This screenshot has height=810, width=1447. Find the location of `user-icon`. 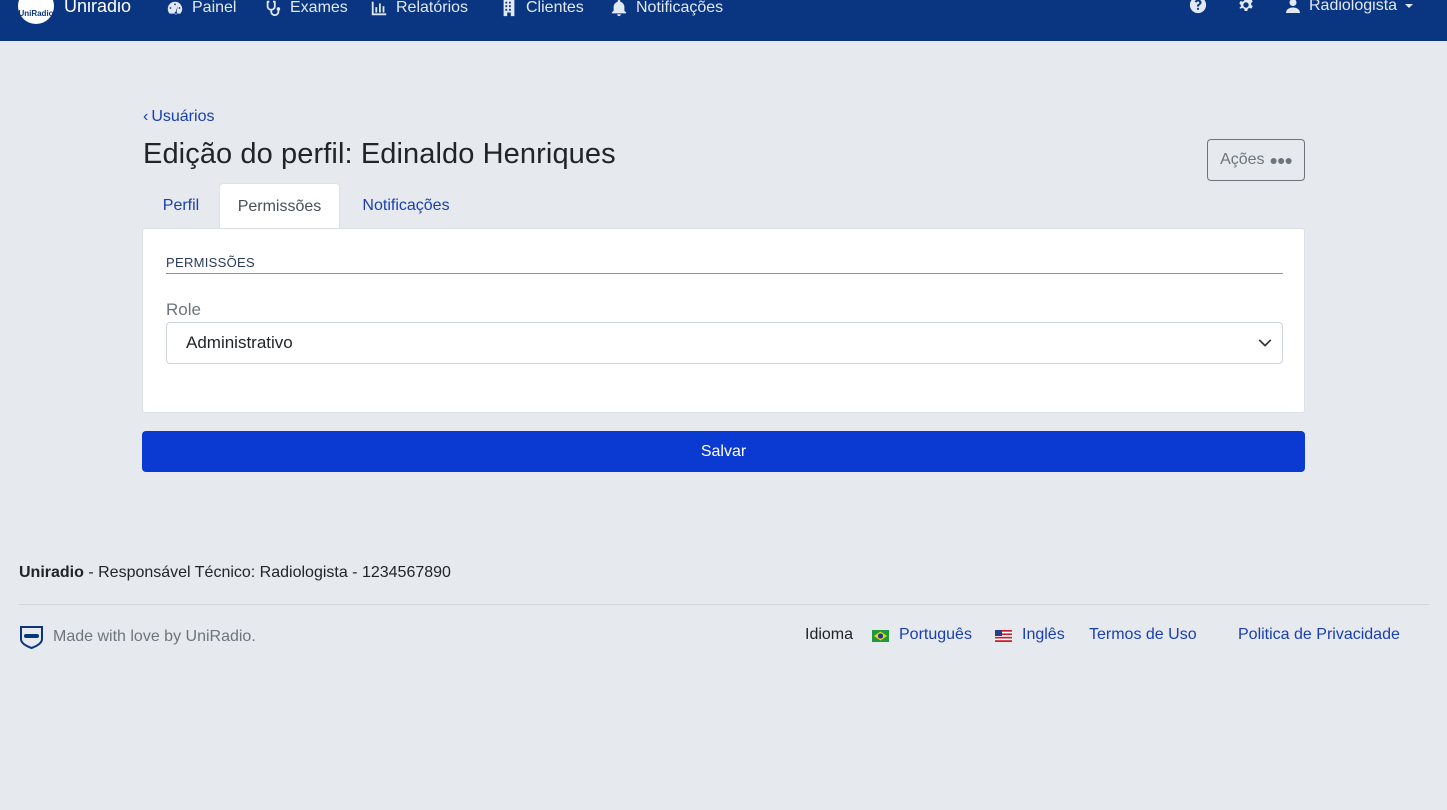

user-icon is located at coordinates (1293, 6).